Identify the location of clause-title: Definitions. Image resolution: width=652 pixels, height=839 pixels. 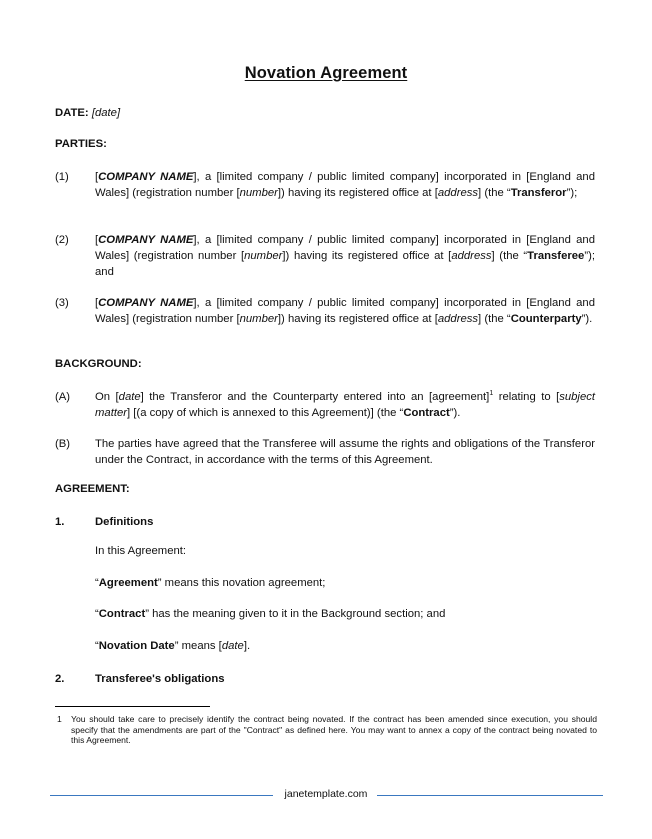
(124, 522).